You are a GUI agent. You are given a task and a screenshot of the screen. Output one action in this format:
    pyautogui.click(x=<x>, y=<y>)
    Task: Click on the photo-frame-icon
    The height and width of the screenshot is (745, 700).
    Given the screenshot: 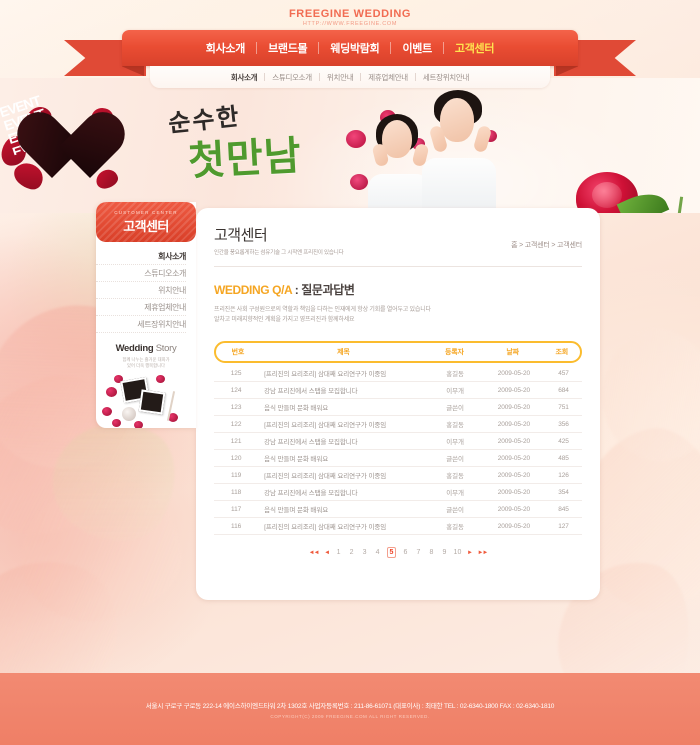 What is the action you would take?
    pyautogui.click(x=152, y=402)
    